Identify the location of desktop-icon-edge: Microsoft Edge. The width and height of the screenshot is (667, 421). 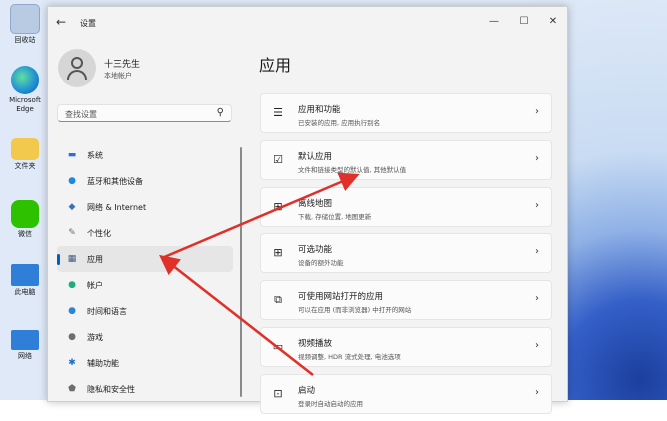
(25, 90).